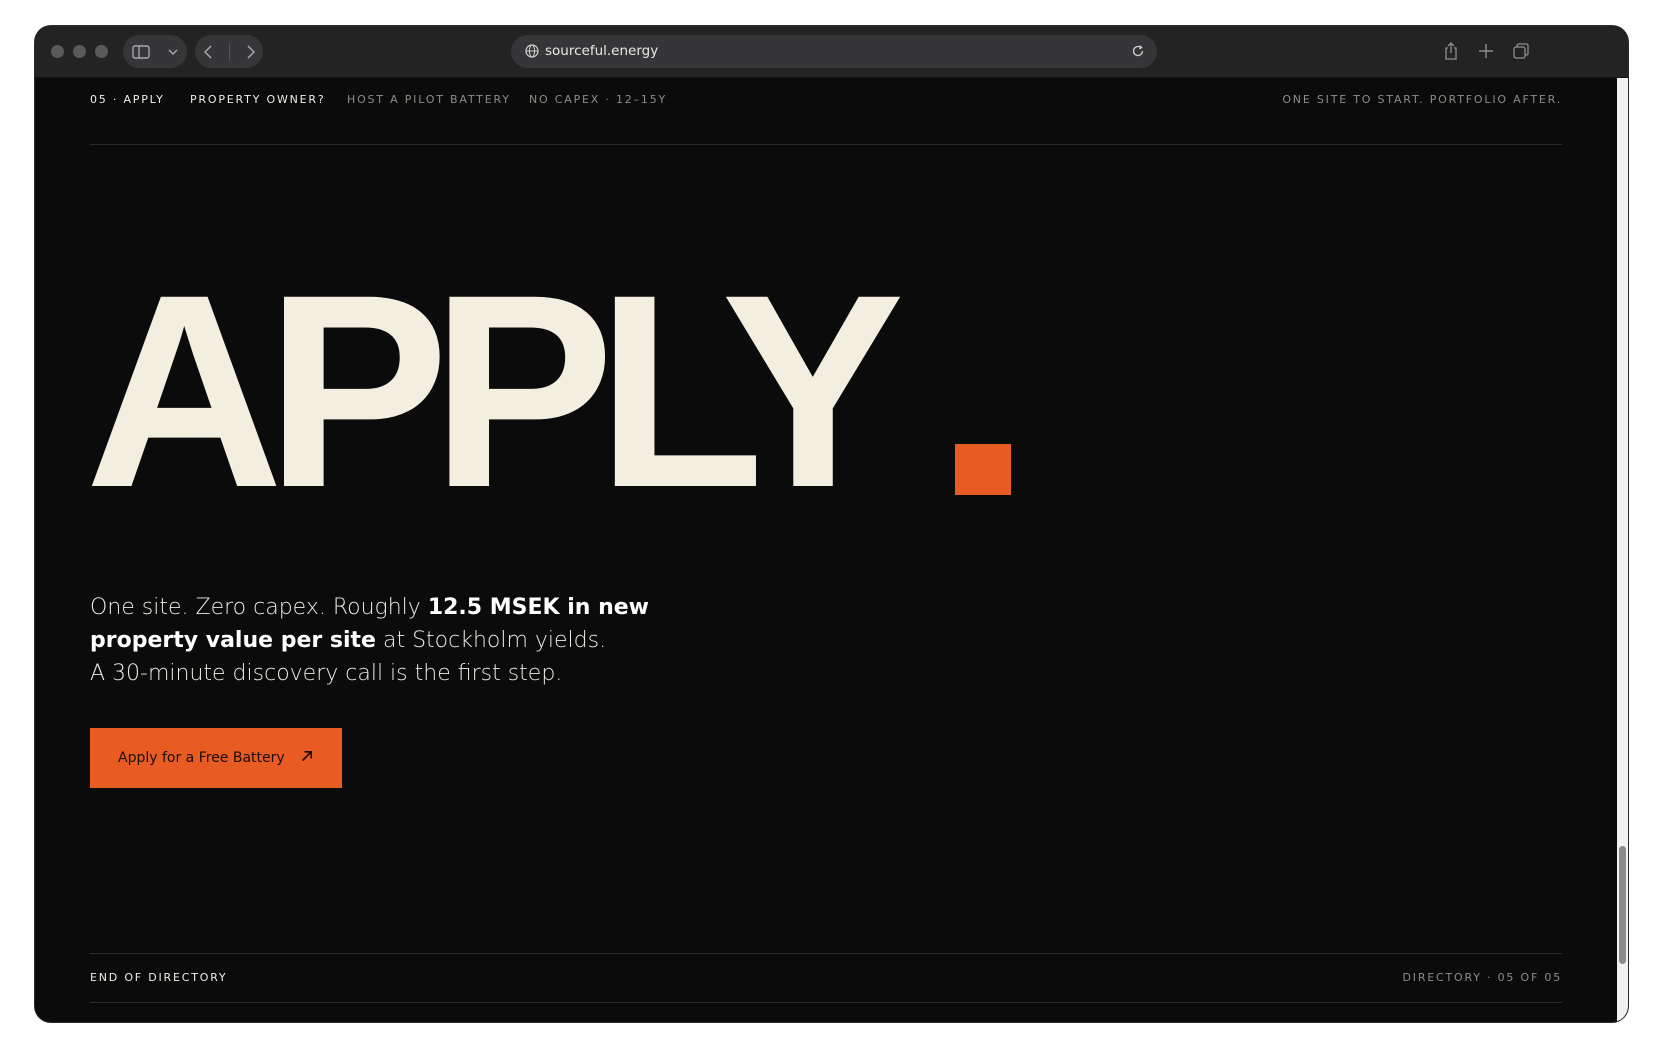  What do you see at coordinates (159, 977) in the screenshot?
I see `end-of-directory-label: END OF DIRECTORY` at bounding box center [159, 977].